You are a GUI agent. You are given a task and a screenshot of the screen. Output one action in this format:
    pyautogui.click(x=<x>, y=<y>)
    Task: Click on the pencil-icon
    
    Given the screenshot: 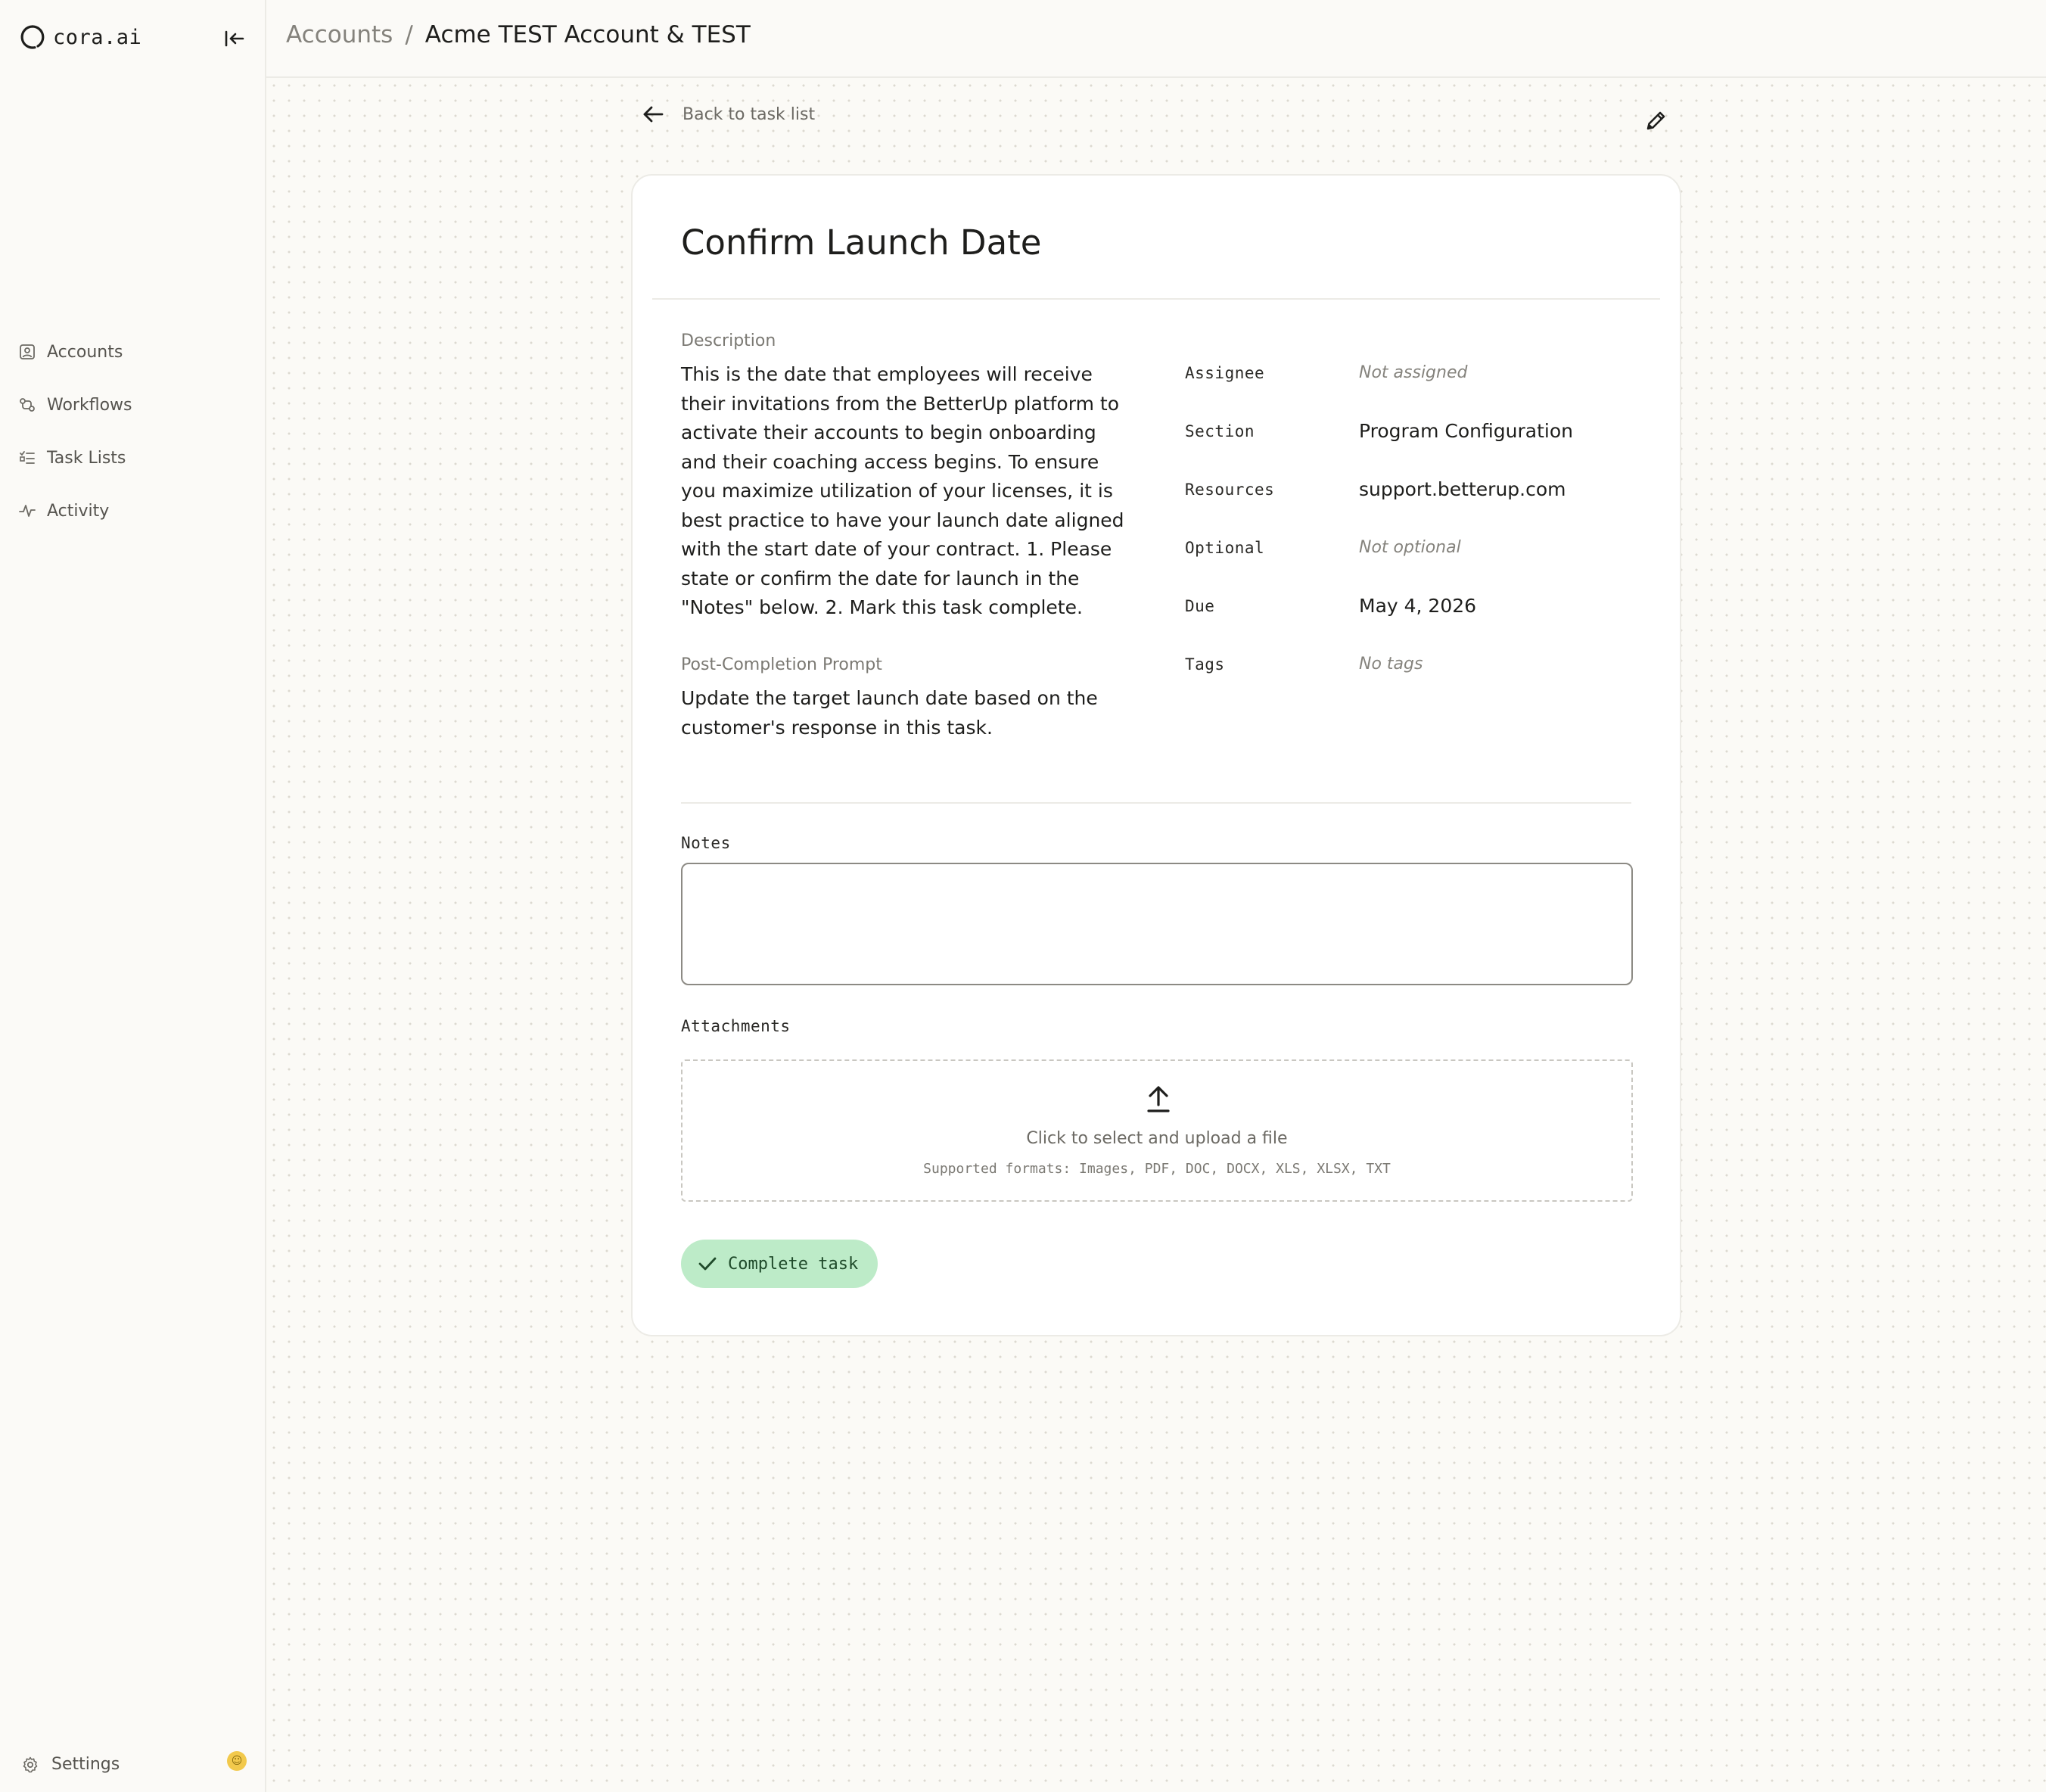 What is the action you would take?
    pyautogui.click(x=1655, y=121)
    